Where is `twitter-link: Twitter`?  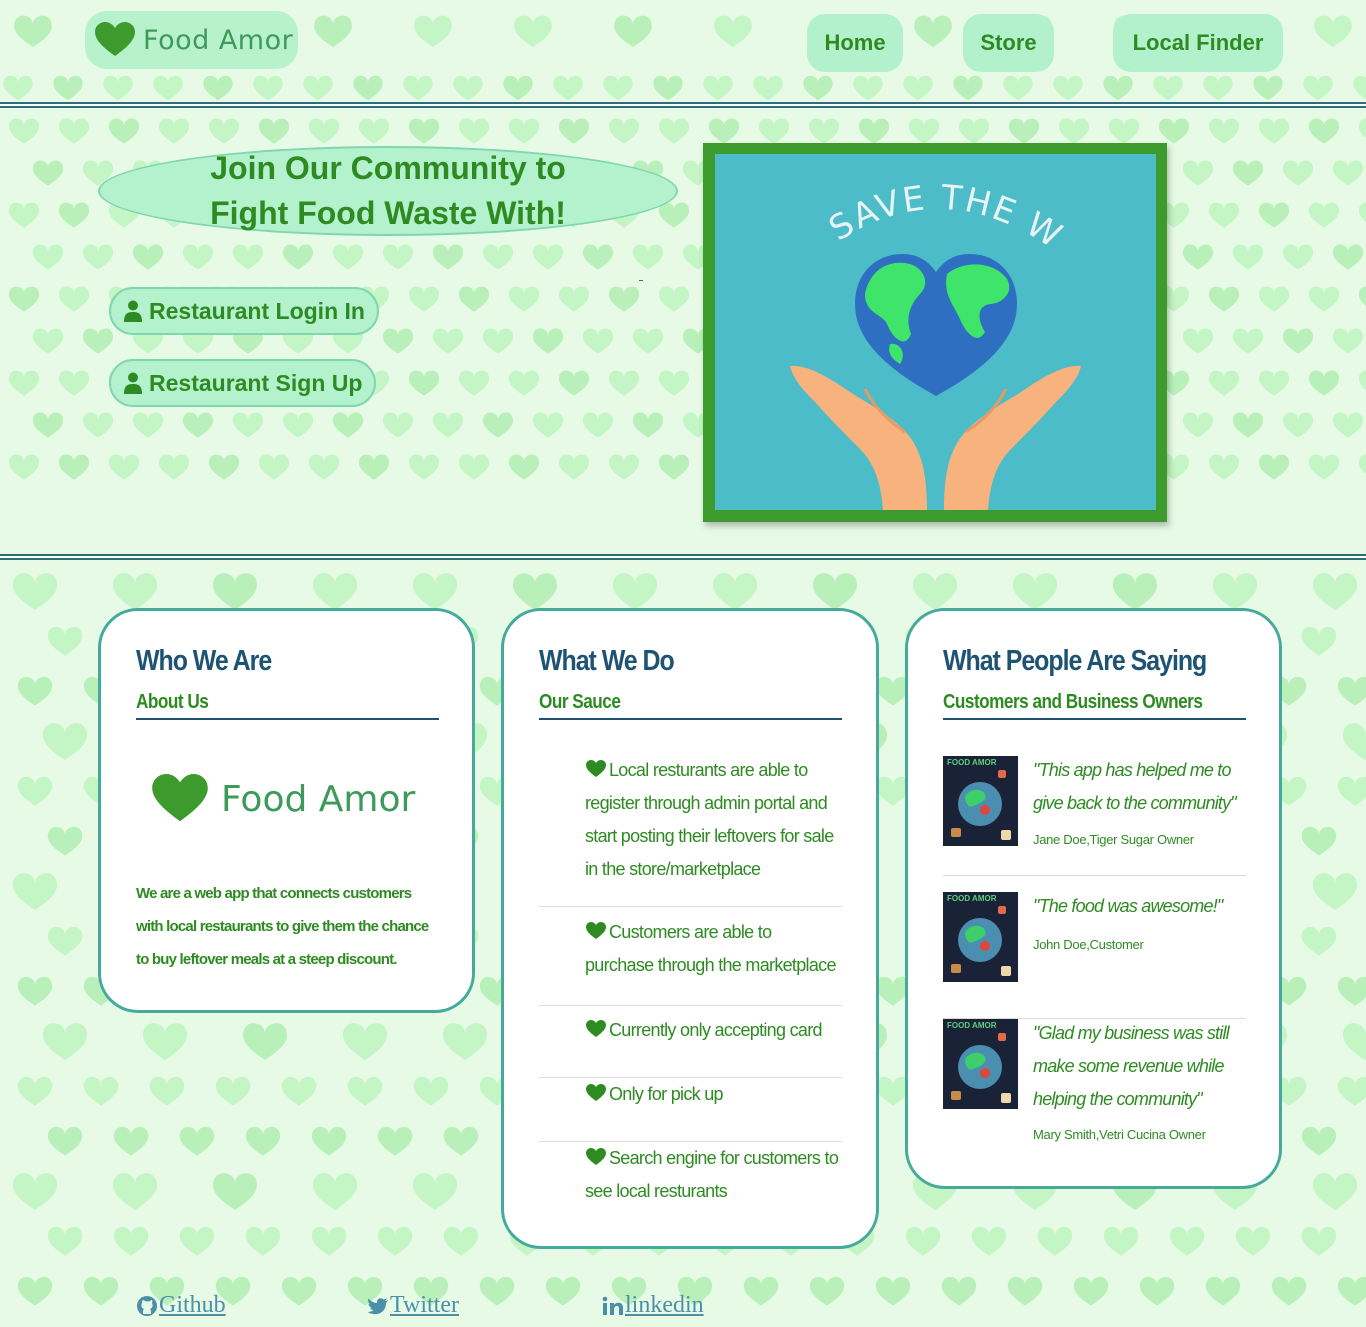 twitter-link: Twitter is located at coordinates (413, 1305).